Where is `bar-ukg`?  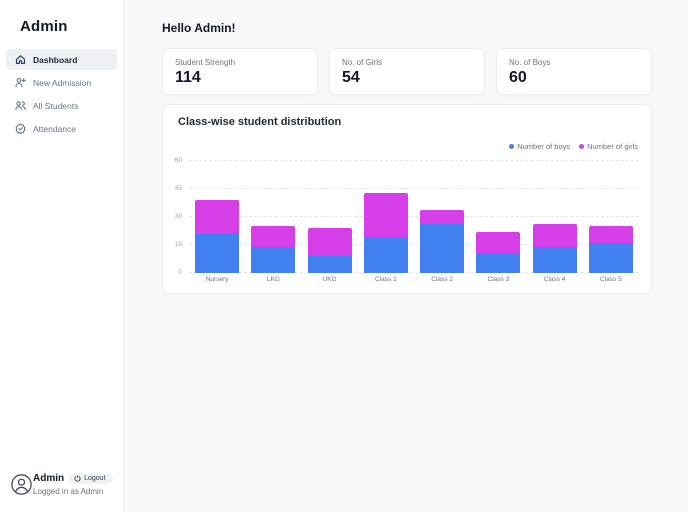
bar-ukg is located at coordinates (329, 217).